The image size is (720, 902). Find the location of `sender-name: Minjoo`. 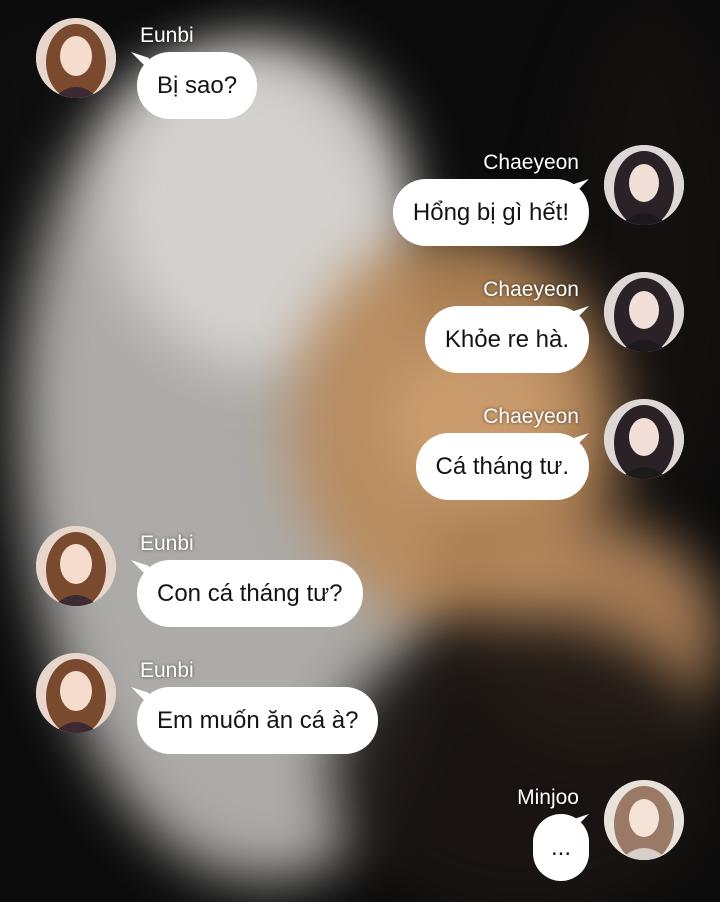

sender-name: Minjoo is located at coordinates (548, 797).